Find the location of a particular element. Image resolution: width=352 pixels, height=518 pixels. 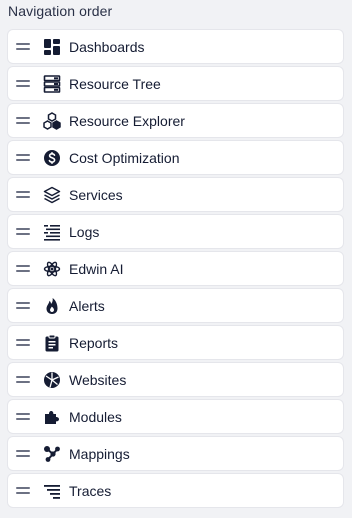

nav-item-cost-optimization: Cost Optimization is located at coordinates (175, 157).